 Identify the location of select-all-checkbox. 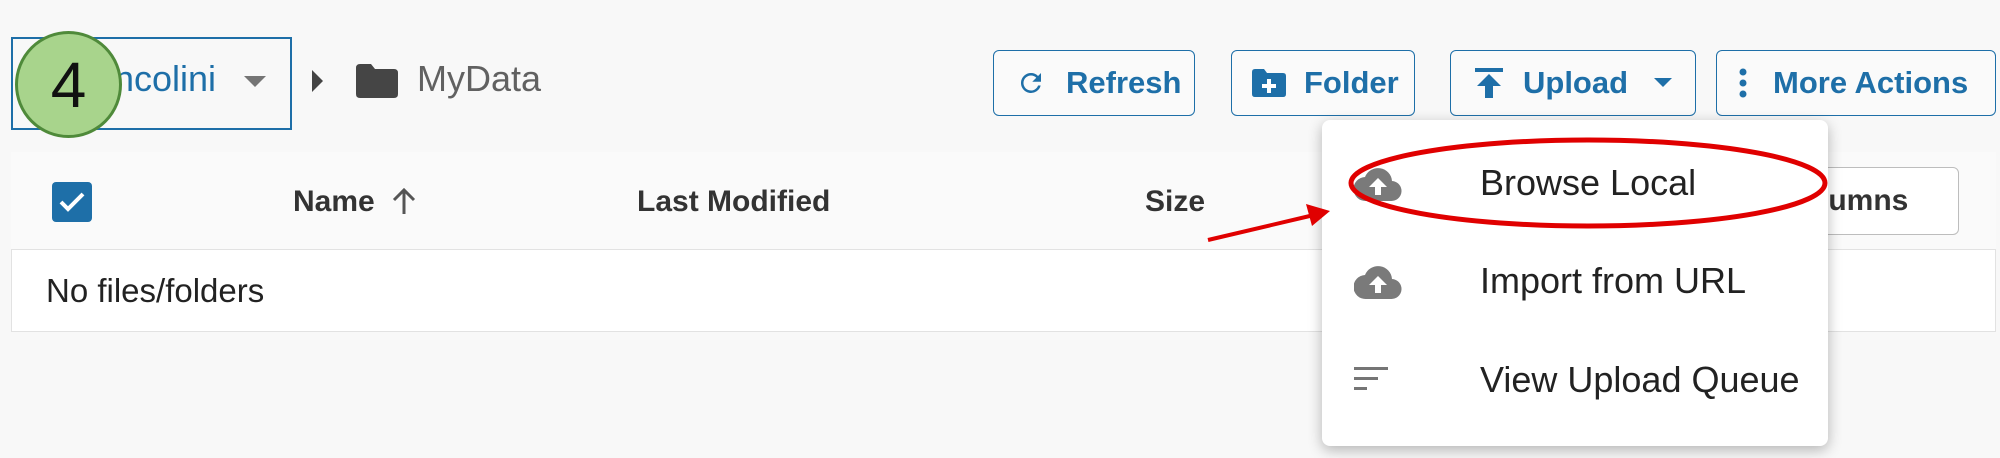
(72, 202).